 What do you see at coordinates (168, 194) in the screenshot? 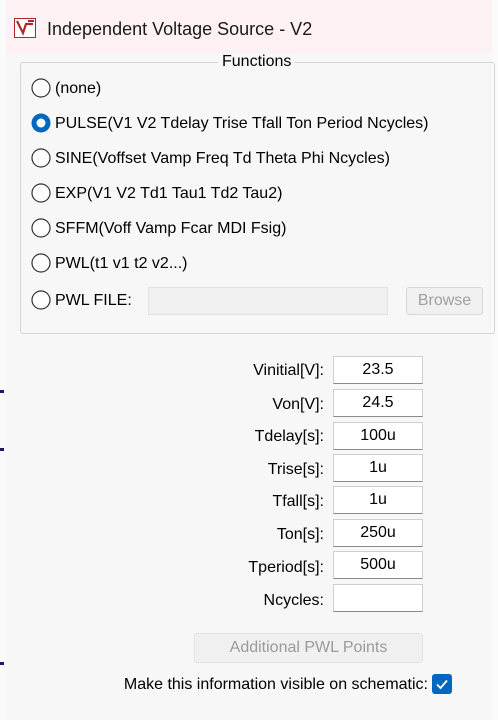
I see `radio-label-exp: EXP(V1 V2 Td1 Tau1 Td2 Tau2)` at bounding box center [168, 194].